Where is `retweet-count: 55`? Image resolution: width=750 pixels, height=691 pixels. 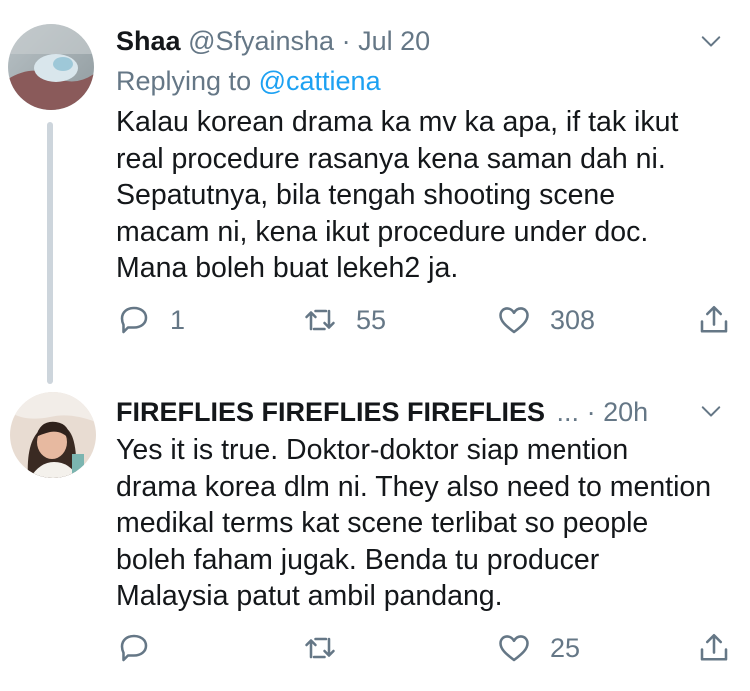 retweet-count: 55 is located at coordinates (371, 319).